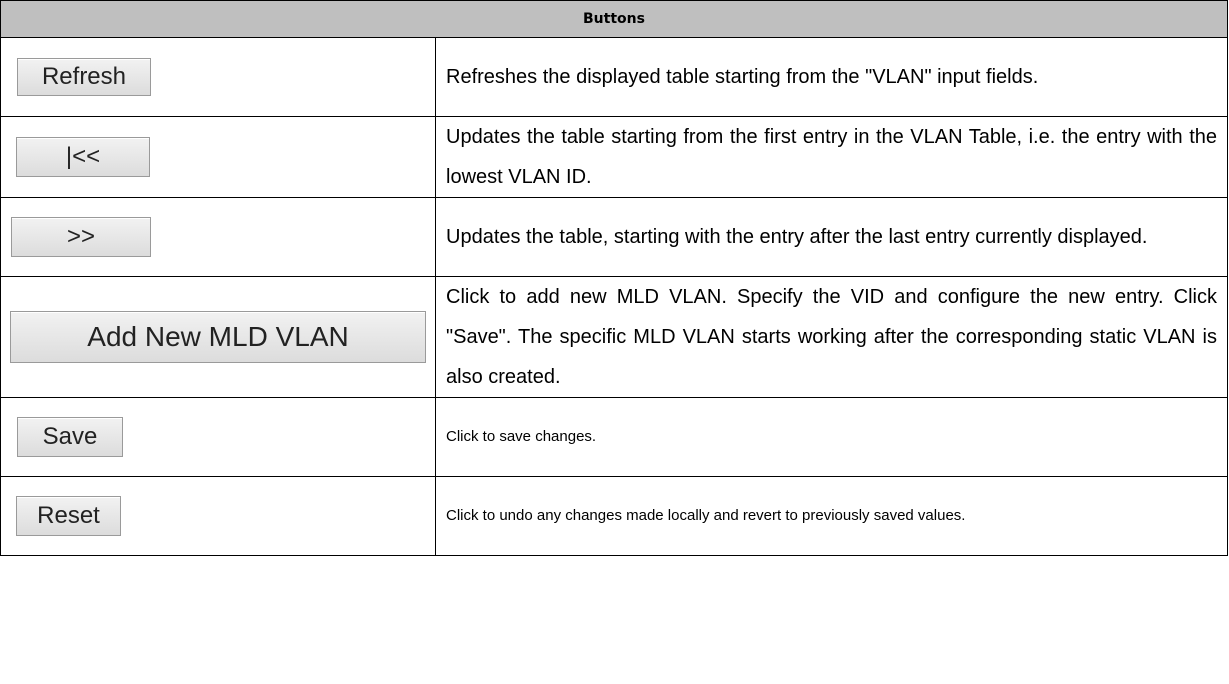 The height and width of the screenshot is (684, 1229). What do you see at coordinates (68, 516) in the screenshot?
I see `reset-button: Reset` at bounding box center [68, 516].